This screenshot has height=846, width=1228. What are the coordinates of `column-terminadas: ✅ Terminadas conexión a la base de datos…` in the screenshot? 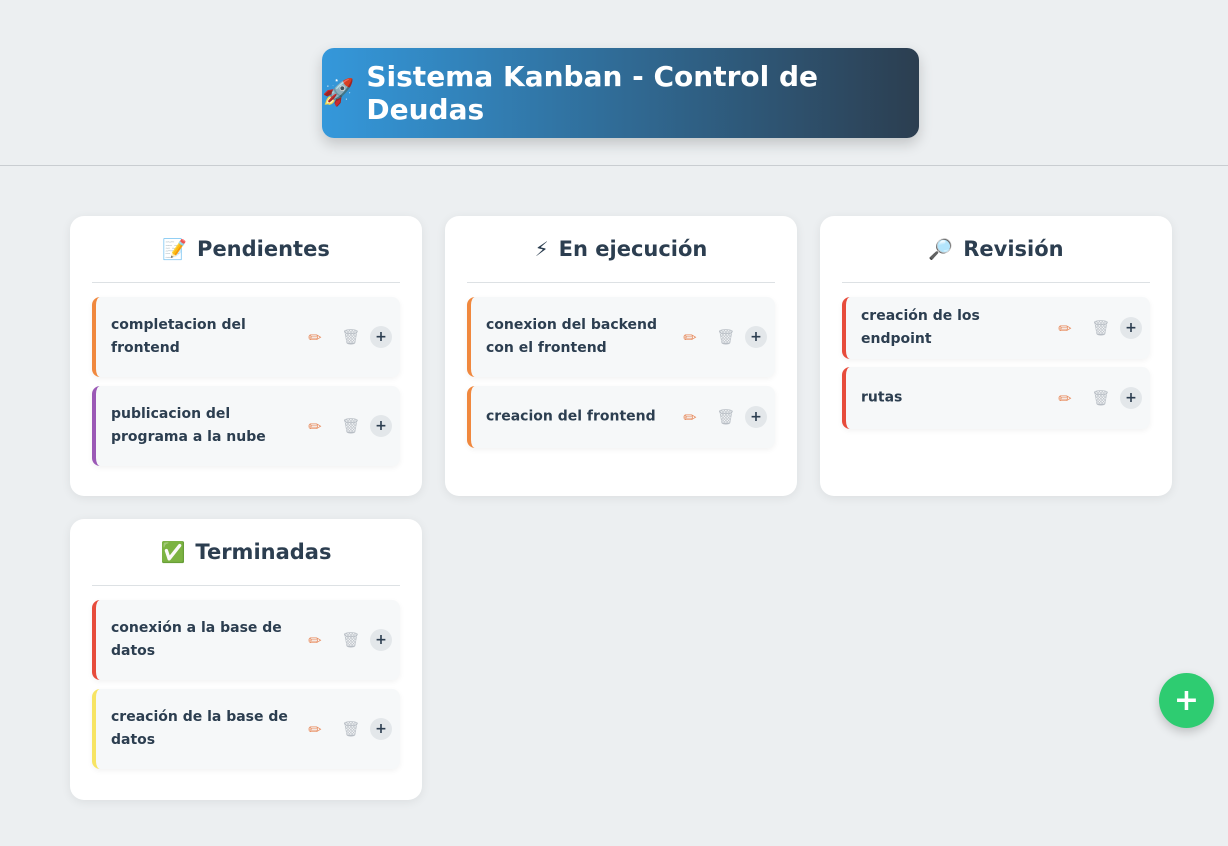 It's located at (246, 659).